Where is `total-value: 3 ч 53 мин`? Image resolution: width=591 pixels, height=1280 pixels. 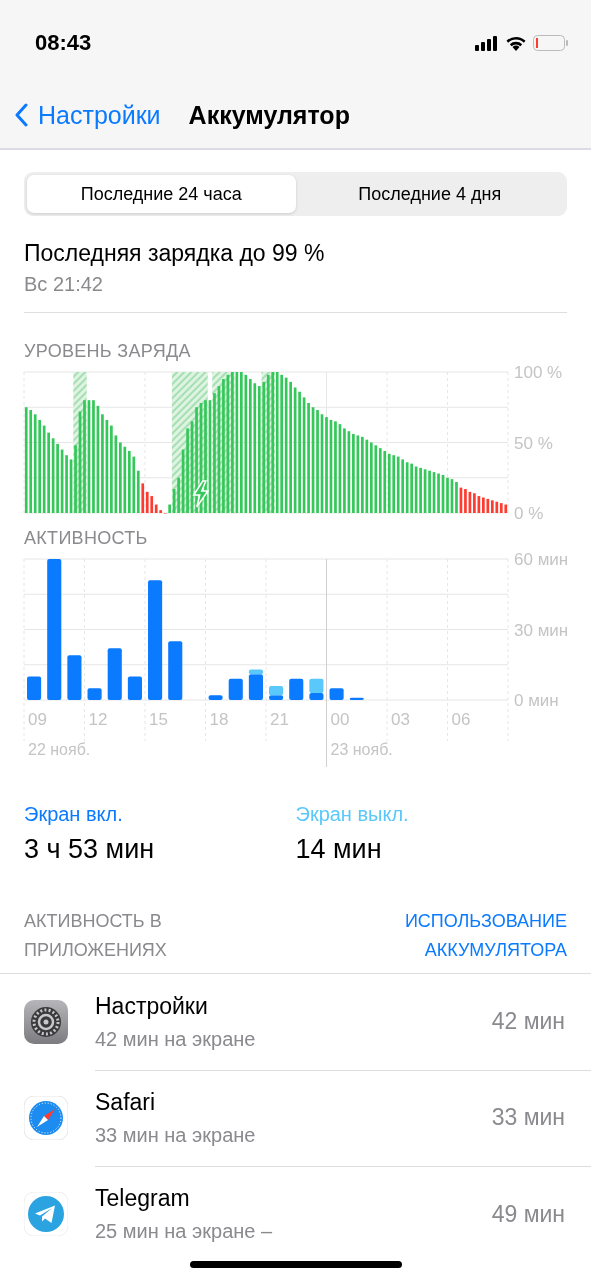
total-value: 3 ч 53 мин is located at coordinates (90, 849).